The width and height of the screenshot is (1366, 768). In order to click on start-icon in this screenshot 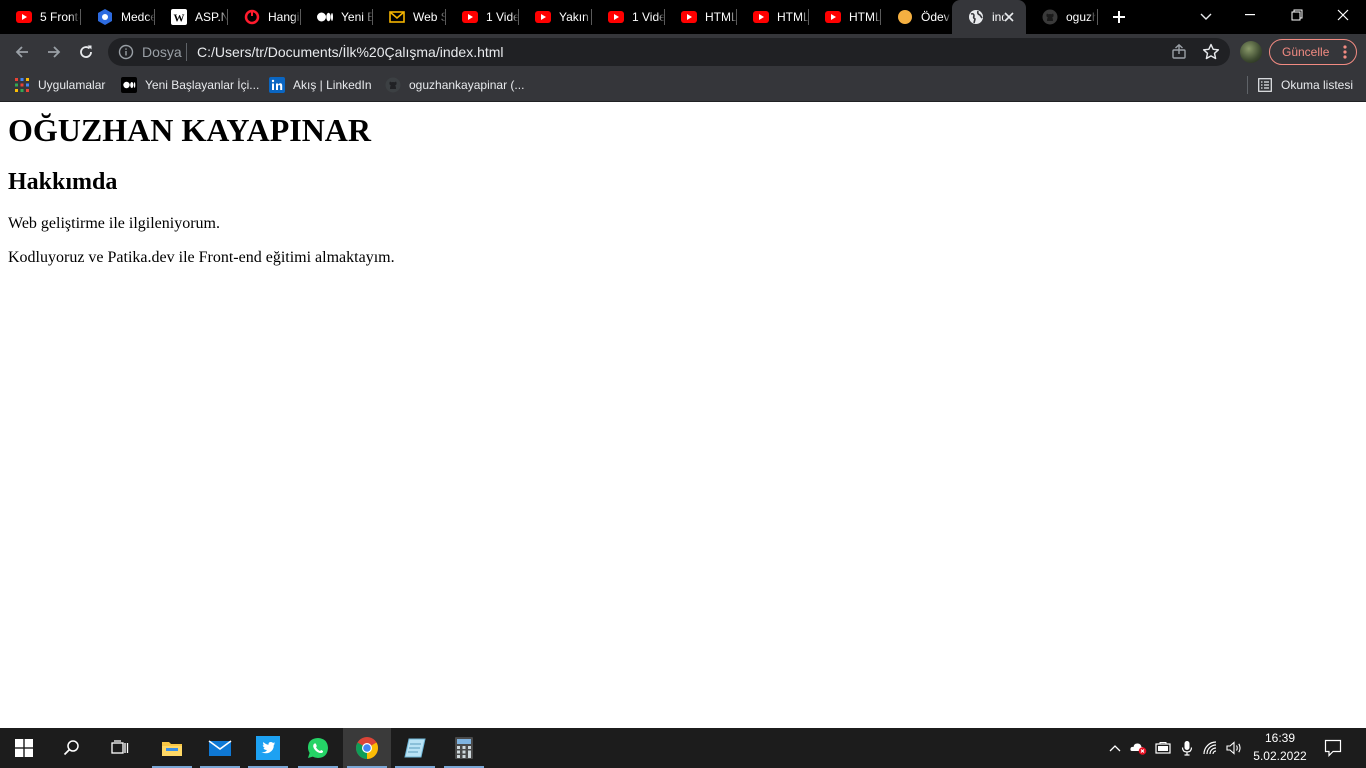, I will do `click(24, 748)`.